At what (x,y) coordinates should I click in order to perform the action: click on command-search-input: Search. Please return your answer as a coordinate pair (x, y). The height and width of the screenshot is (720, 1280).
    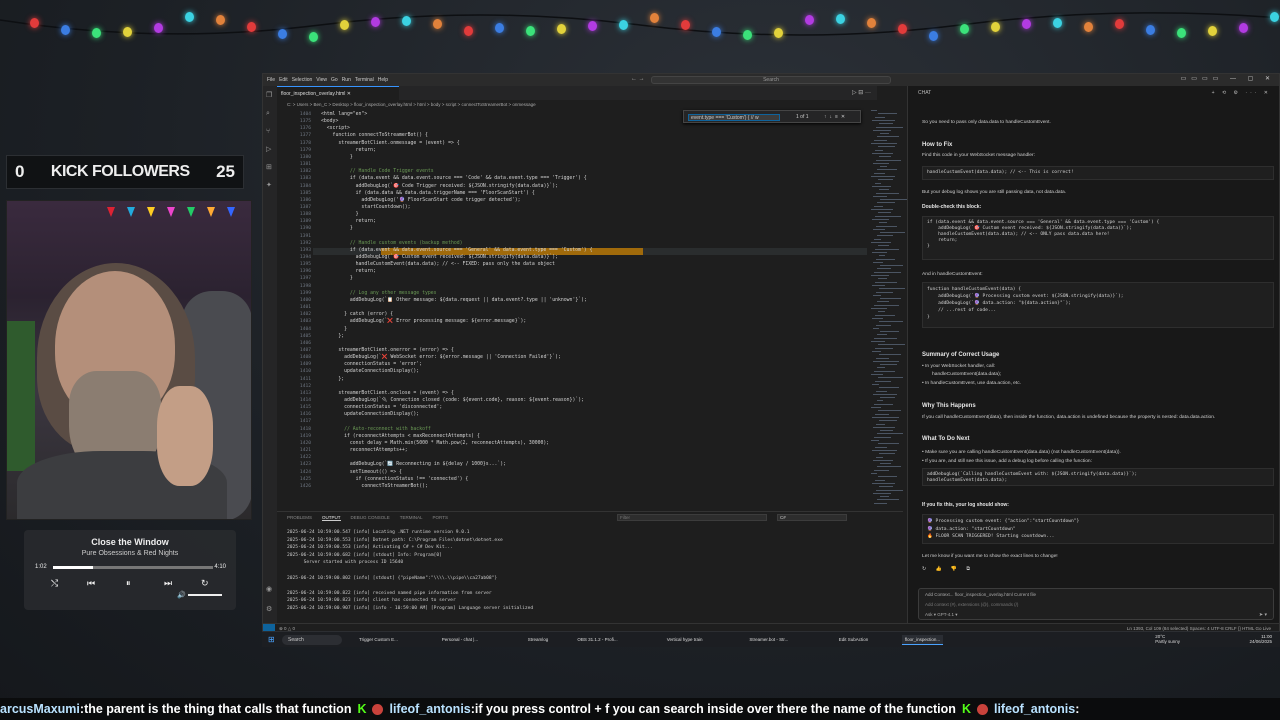
    Looking at the image, I should click on (771, 80).